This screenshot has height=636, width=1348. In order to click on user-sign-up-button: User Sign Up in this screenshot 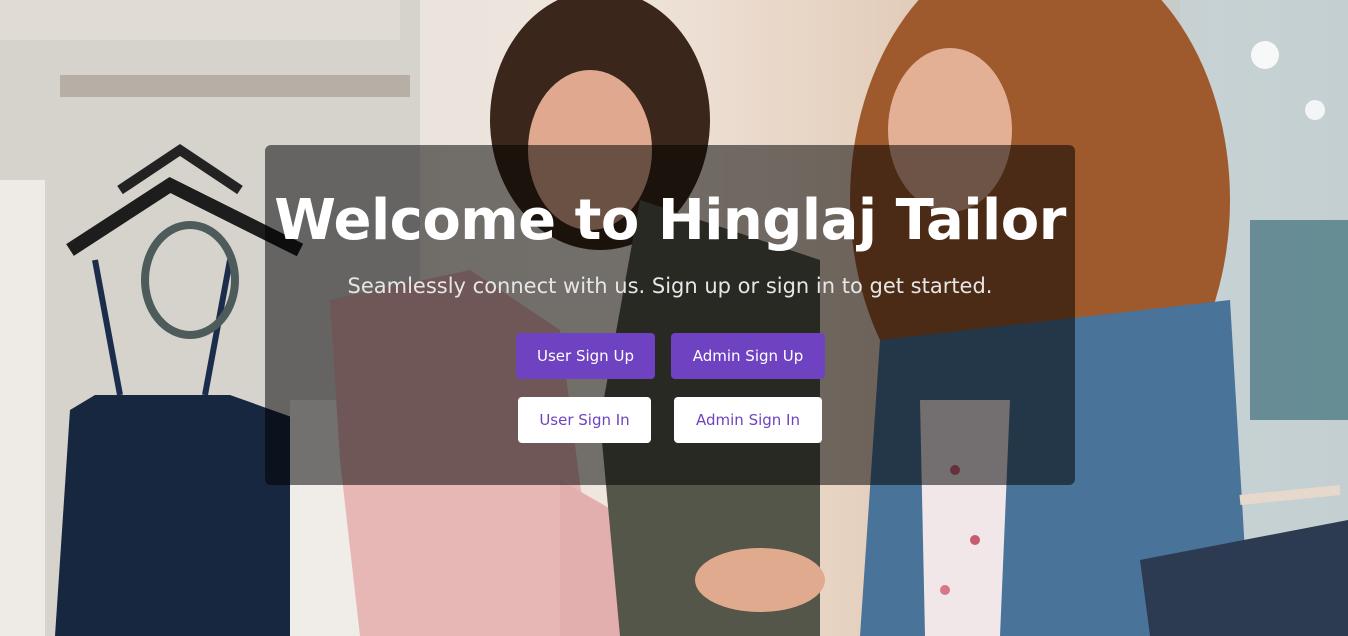, I will do `click(585, 356)`.